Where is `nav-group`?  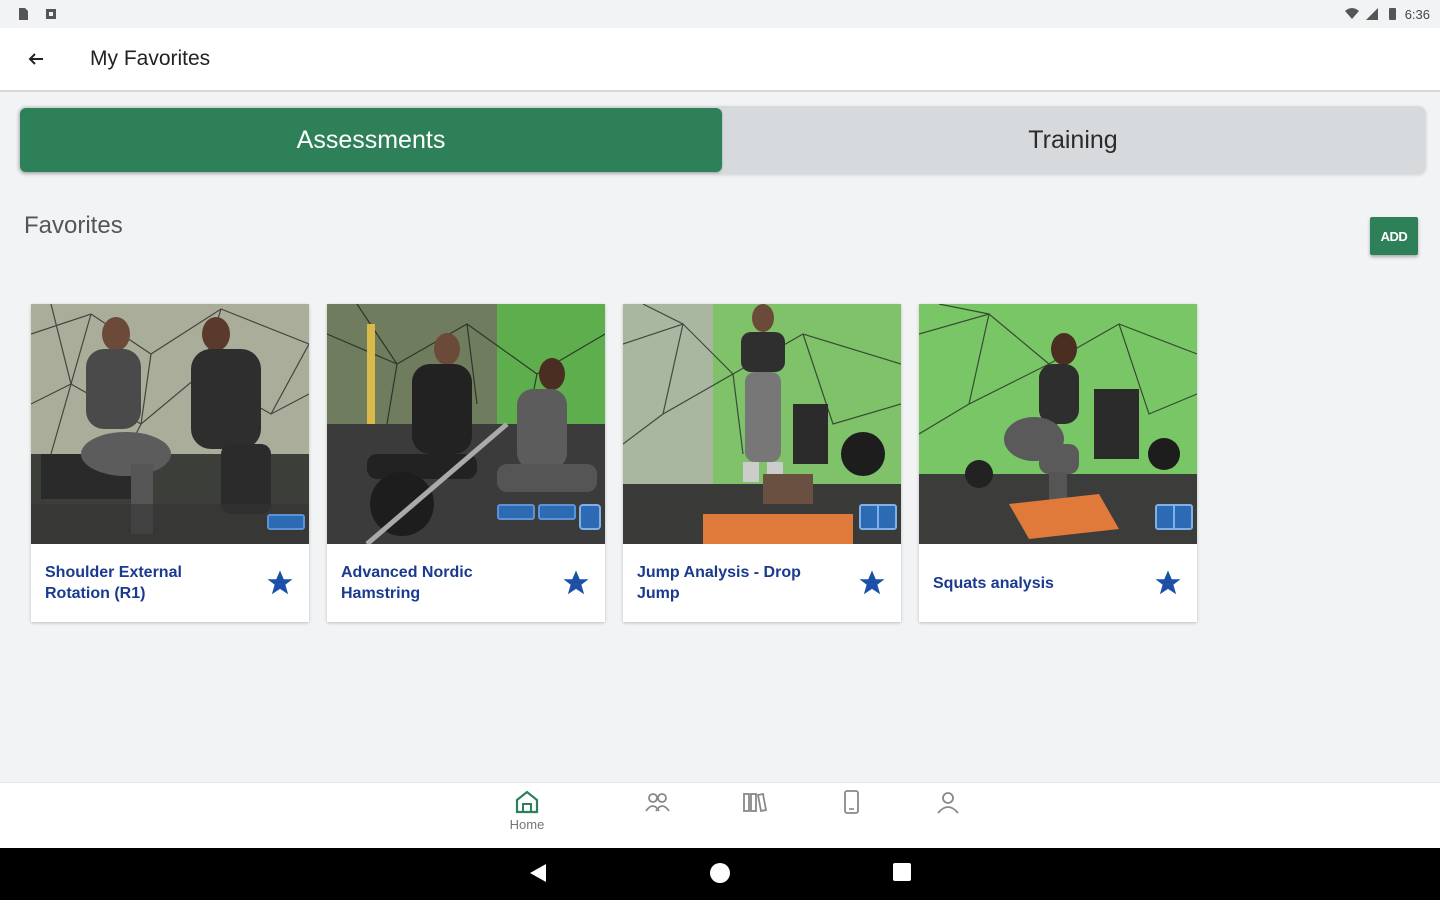 nav-group is located at coordinates (657, 802).